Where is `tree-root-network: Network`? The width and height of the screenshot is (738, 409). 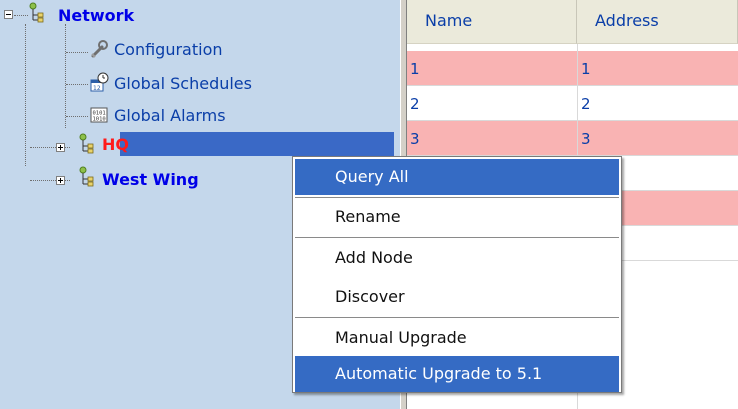
tree-root-network: Network is located at coordinates (96, 15).